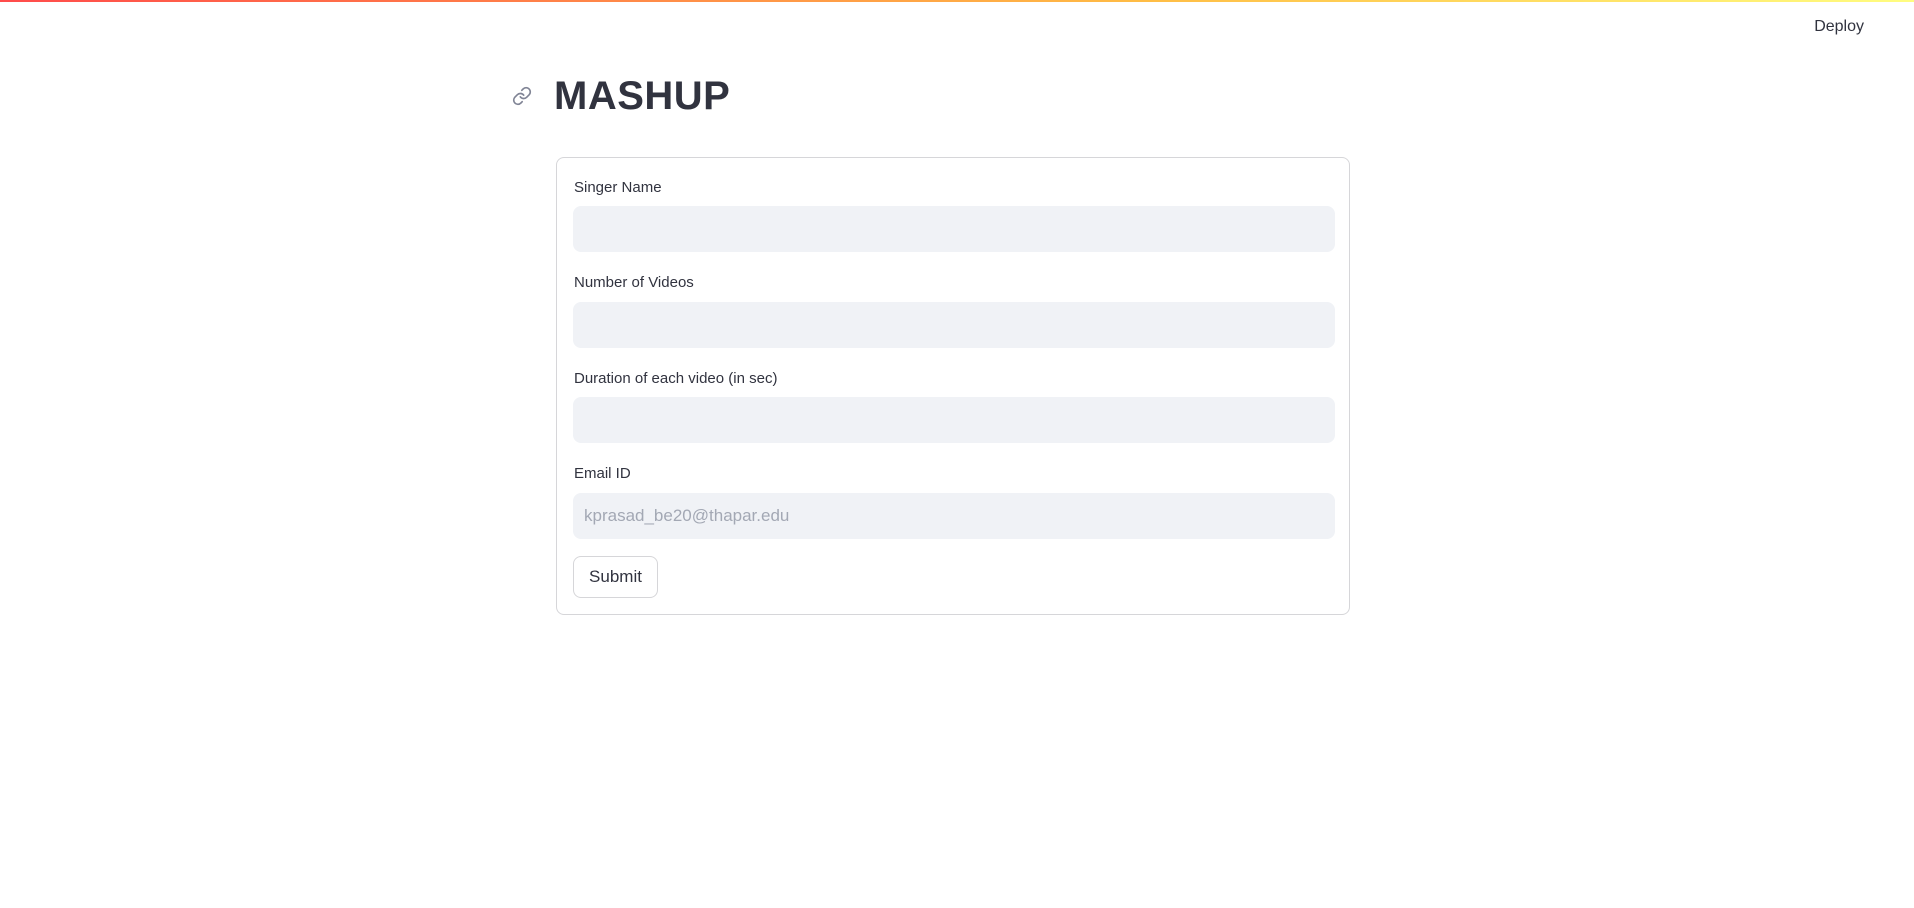 The image size is (1914, 908). I want to click on deploy-button: Deploy, so click(1839, 27).